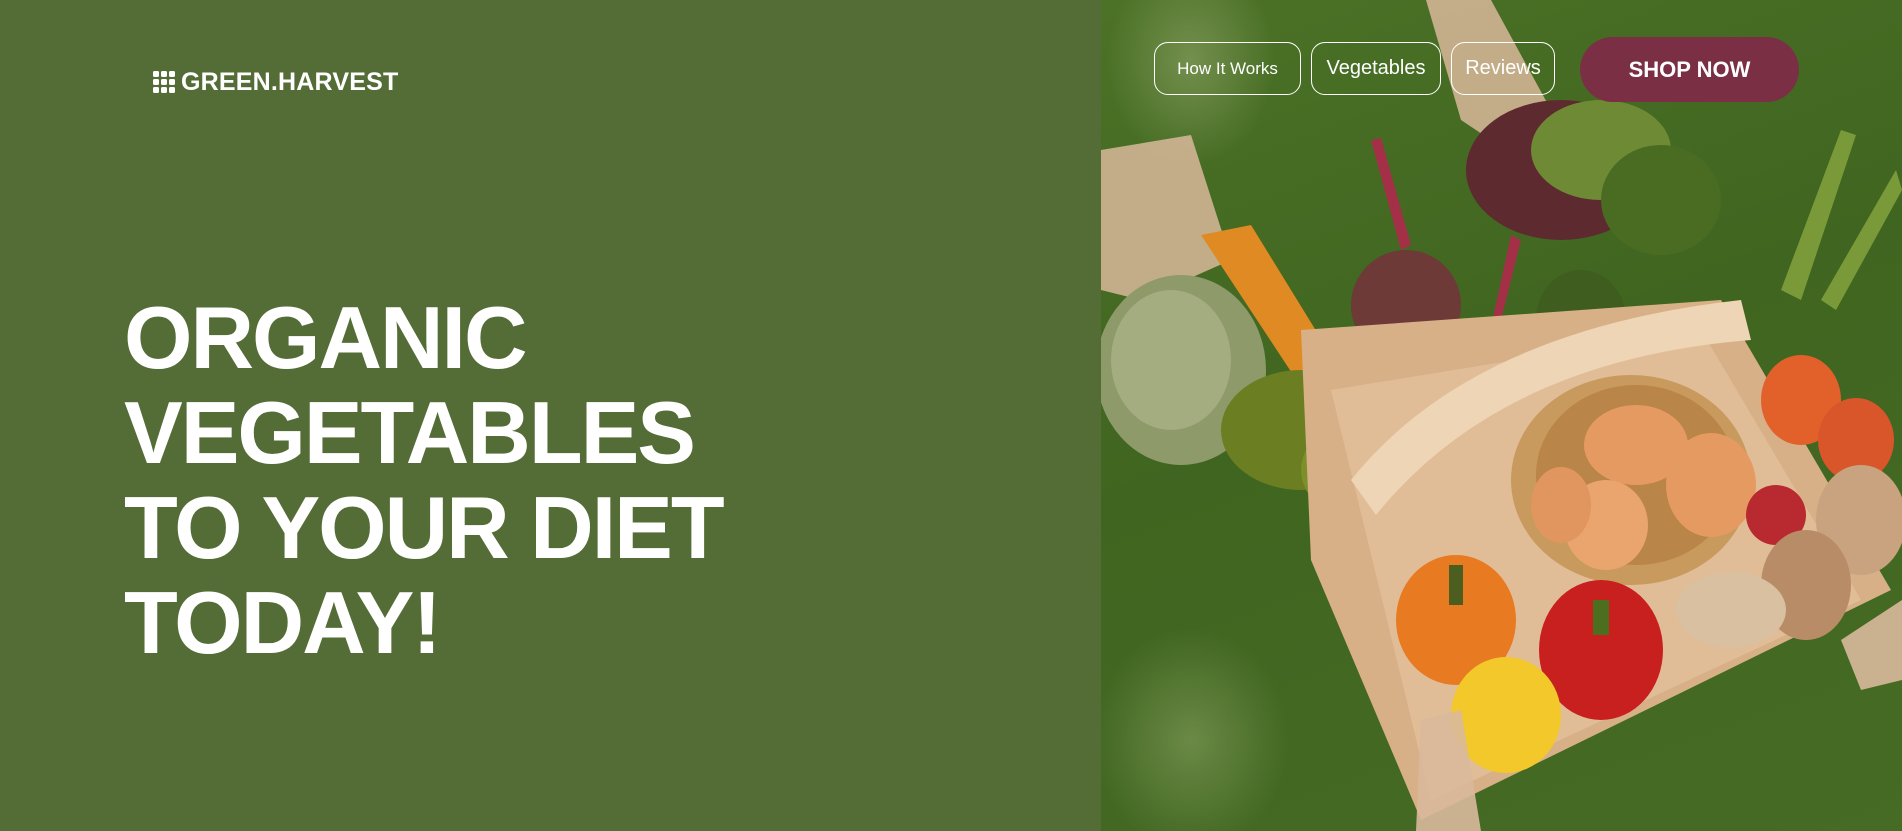 This screenshot has height=831, width=1902. What do you see at coordinates (1227, 68) in the screenshot?
I see `nav-link-how-it-works: How It Works` at bounding box center [1227, 68].